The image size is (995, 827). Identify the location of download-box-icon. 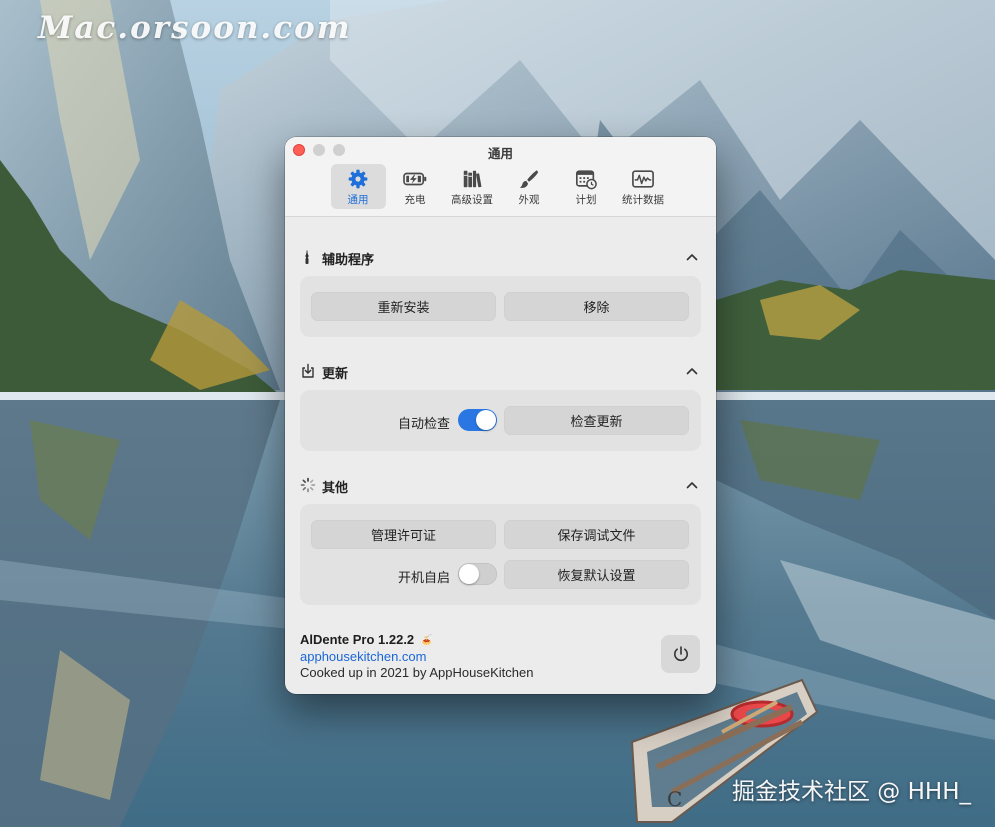
(308, 370).